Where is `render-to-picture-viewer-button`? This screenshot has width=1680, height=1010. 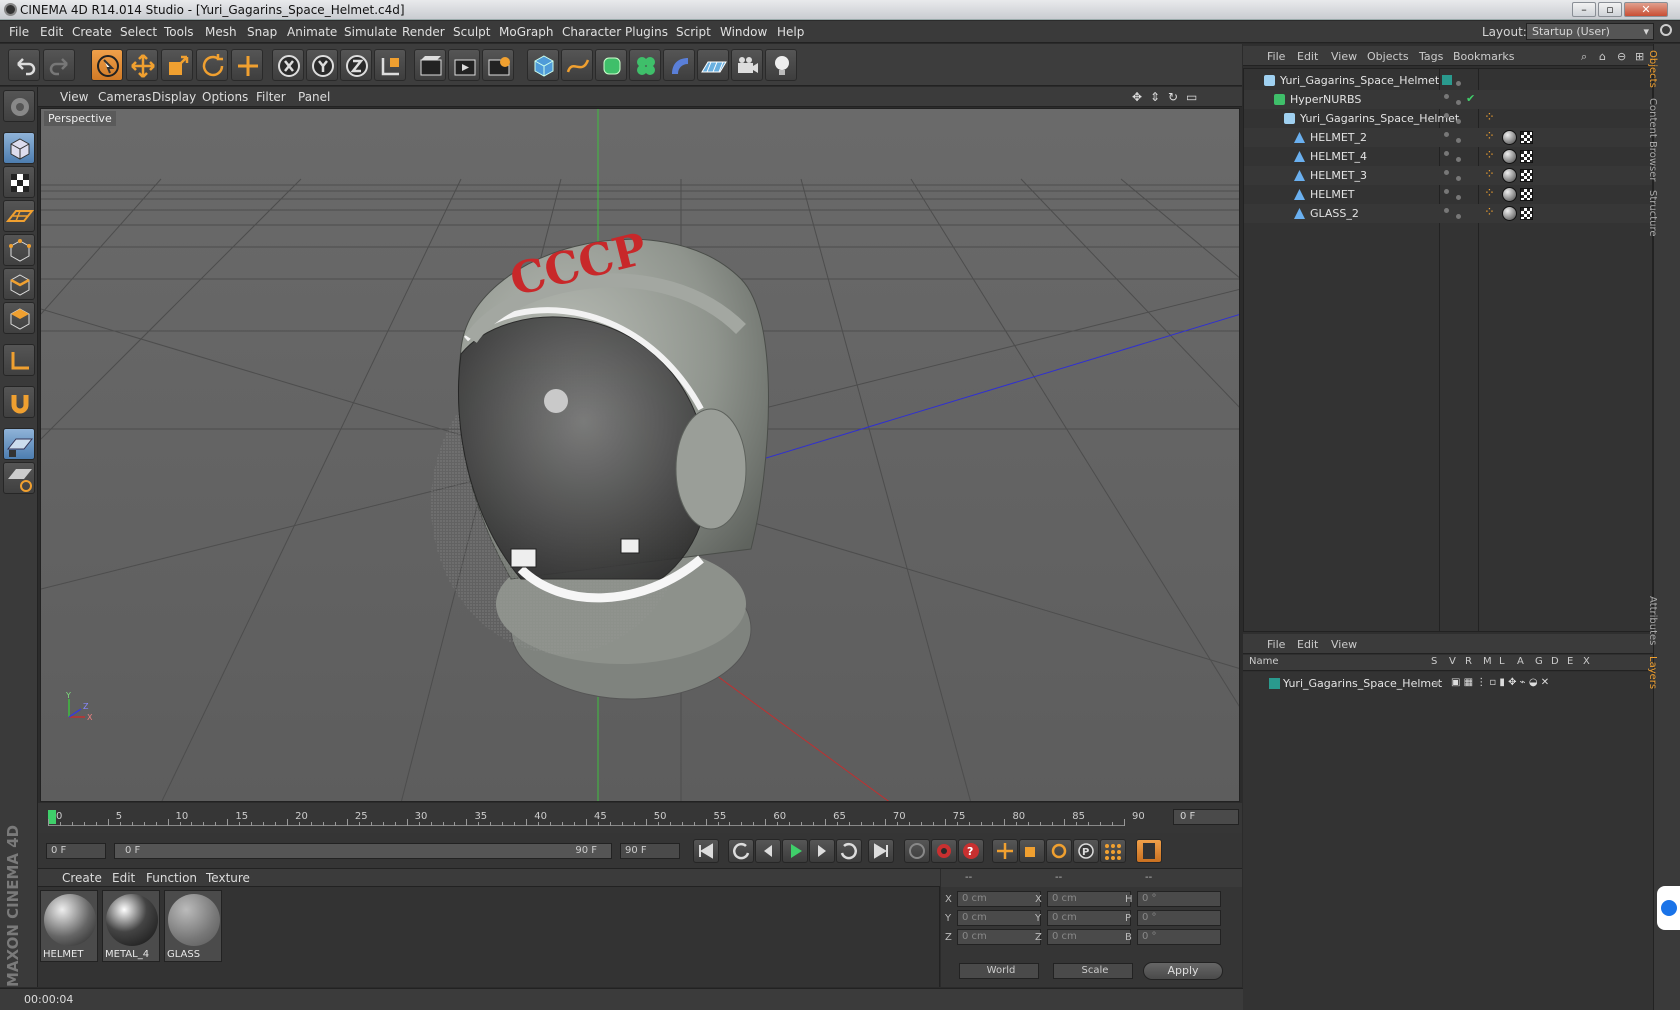 render-to-picture-viewer-button is located at coordinates (464, 65).